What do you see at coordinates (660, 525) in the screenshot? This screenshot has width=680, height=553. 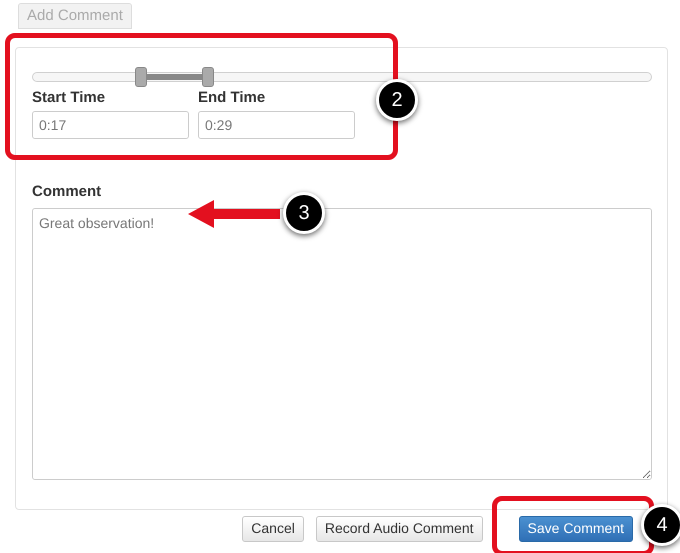 I see `step-number-badge: 4` at bounding box center [660, 525].